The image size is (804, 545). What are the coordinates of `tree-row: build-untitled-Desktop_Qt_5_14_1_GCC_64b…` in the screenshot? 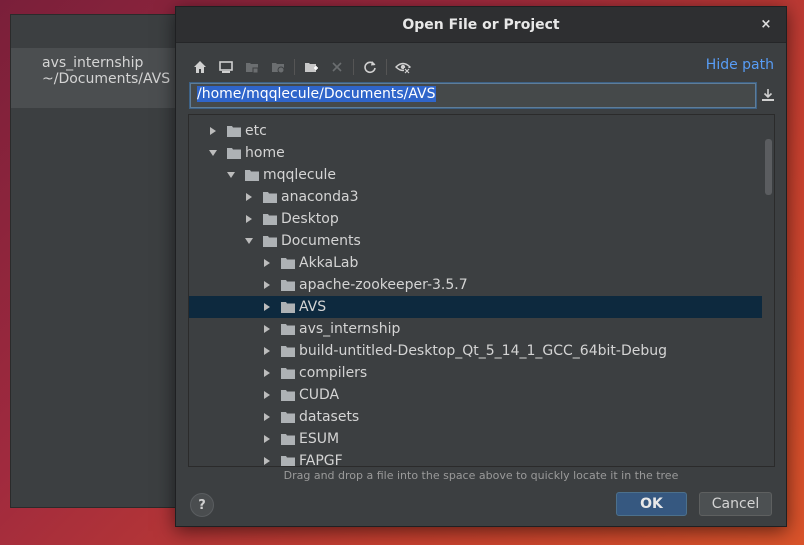 It's located at (476, 351).